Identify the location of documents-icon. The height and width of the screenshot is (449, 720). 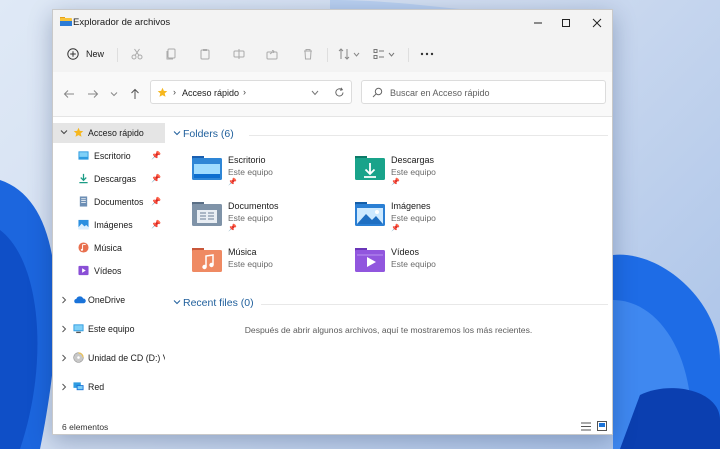
(83, 201).